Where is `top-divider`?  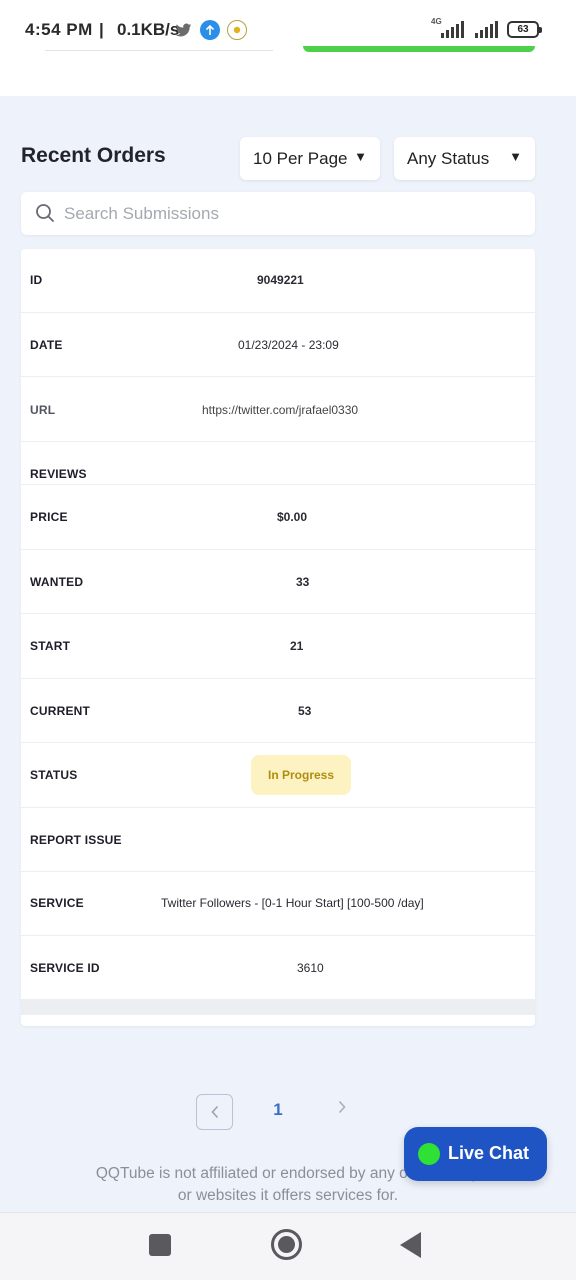 top-divider is located at coordinates (159, 50).